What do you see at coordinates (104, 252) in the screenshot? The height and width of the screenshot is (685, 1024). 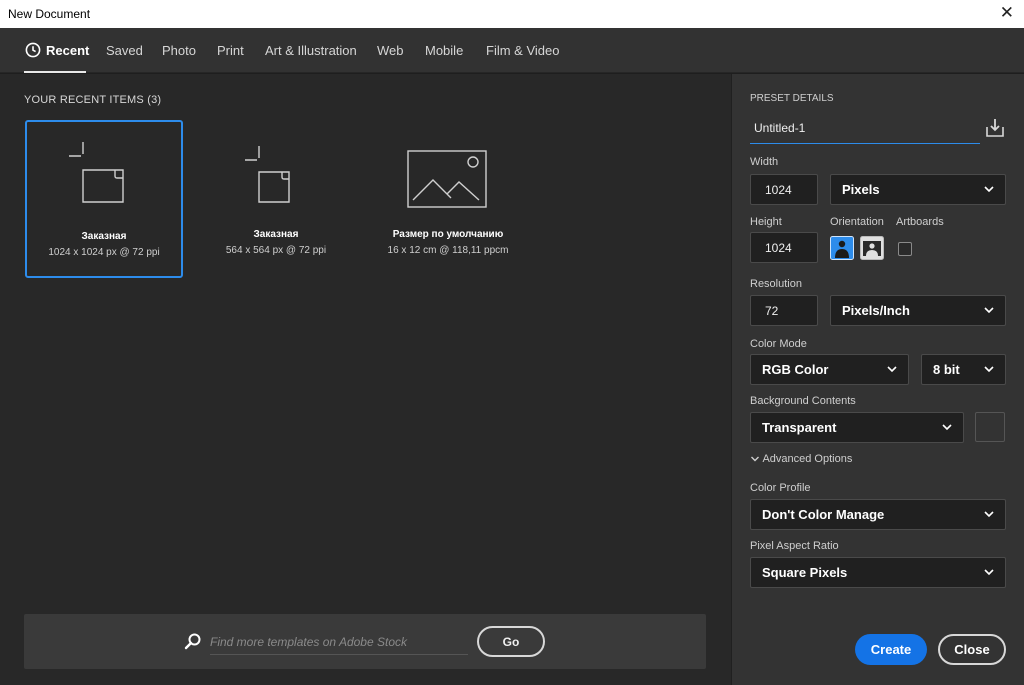 I see `recent-item-size: 1024 x 1024 px @ 72 ppi` at bounding box center [104, 252].